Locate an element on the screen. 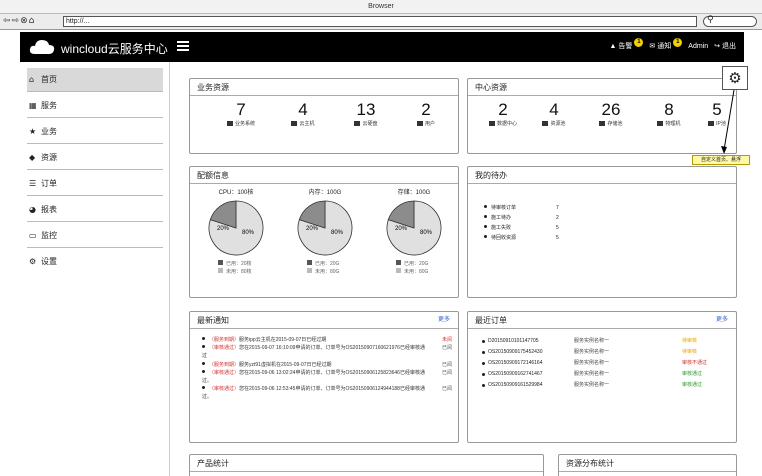 The height and width of the screenshot is (476, 762). stat-value: 4 is located at coordinates (554, 109).